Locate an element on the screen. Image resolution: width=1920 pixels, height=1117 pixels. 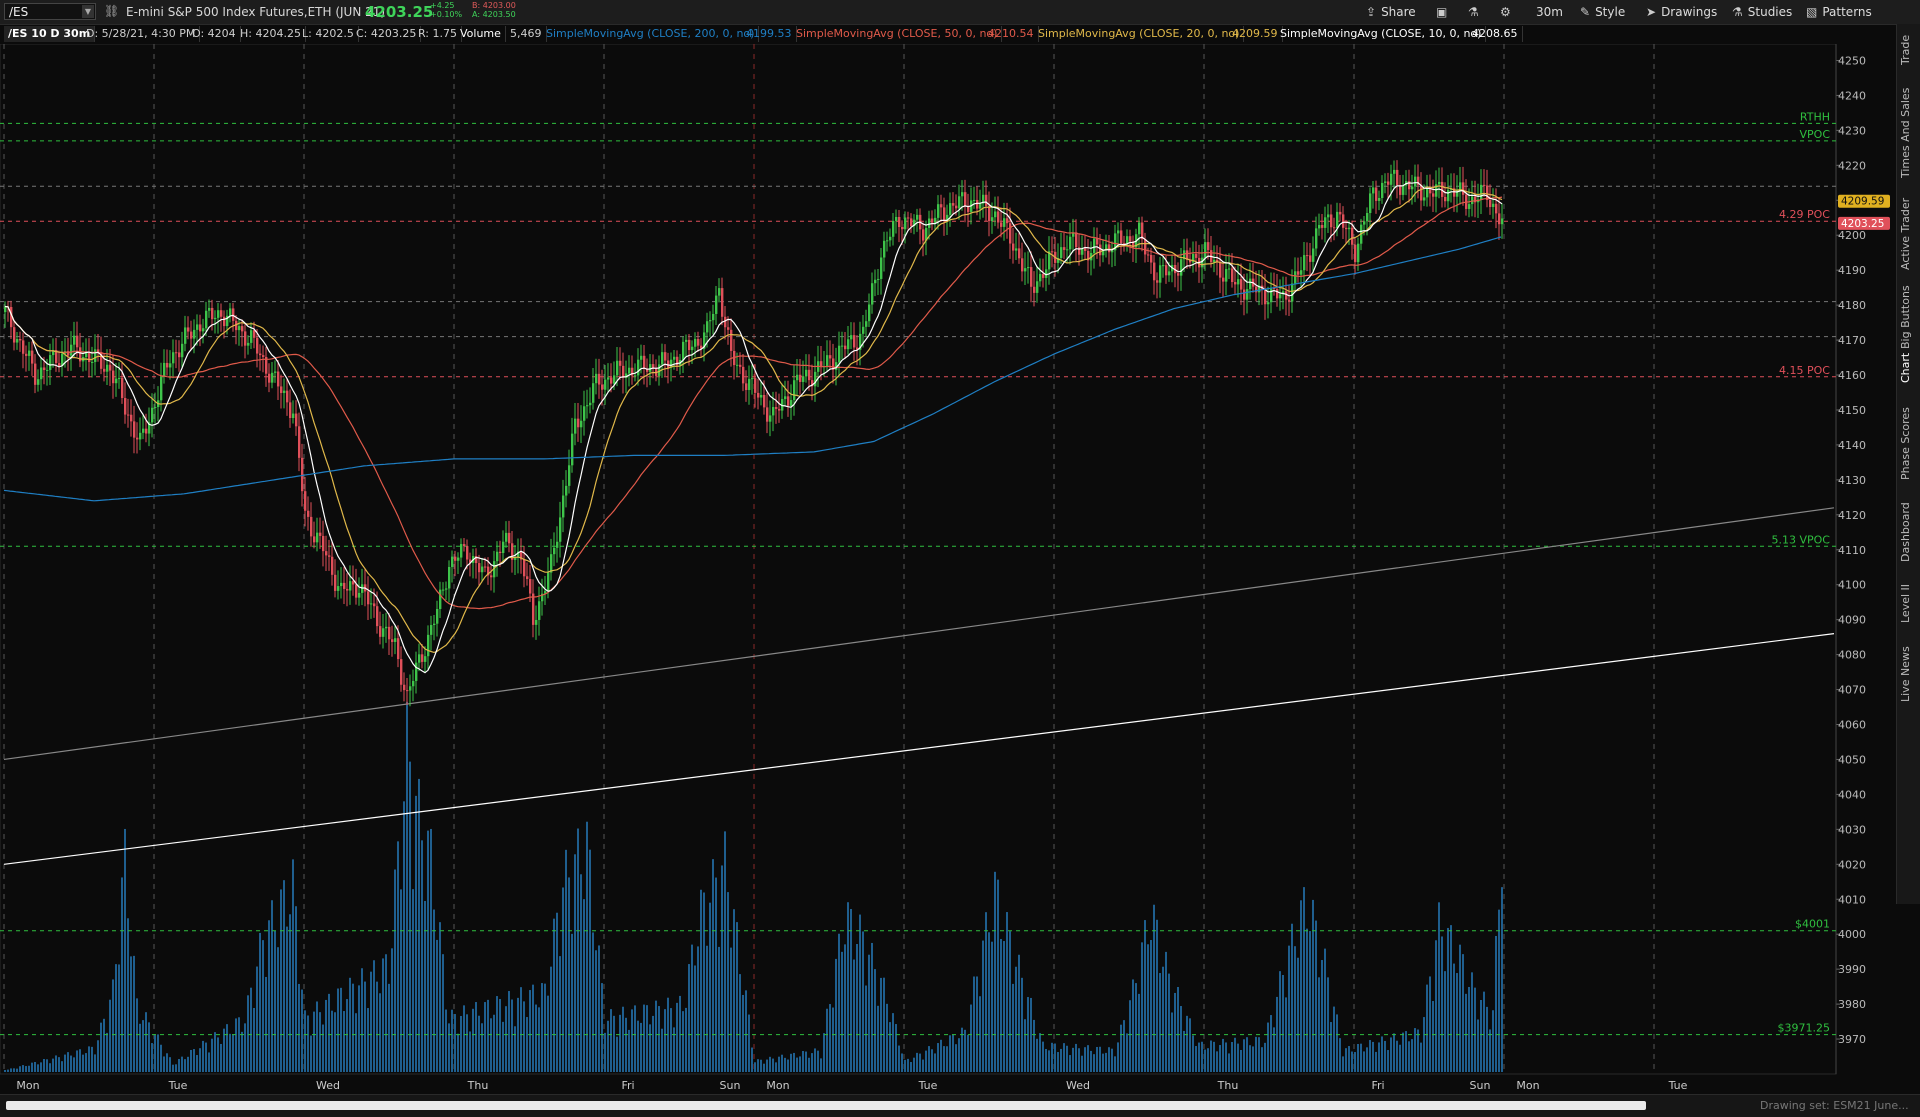
y-tick-label: 4090 is located at coordinates (1852, 620).